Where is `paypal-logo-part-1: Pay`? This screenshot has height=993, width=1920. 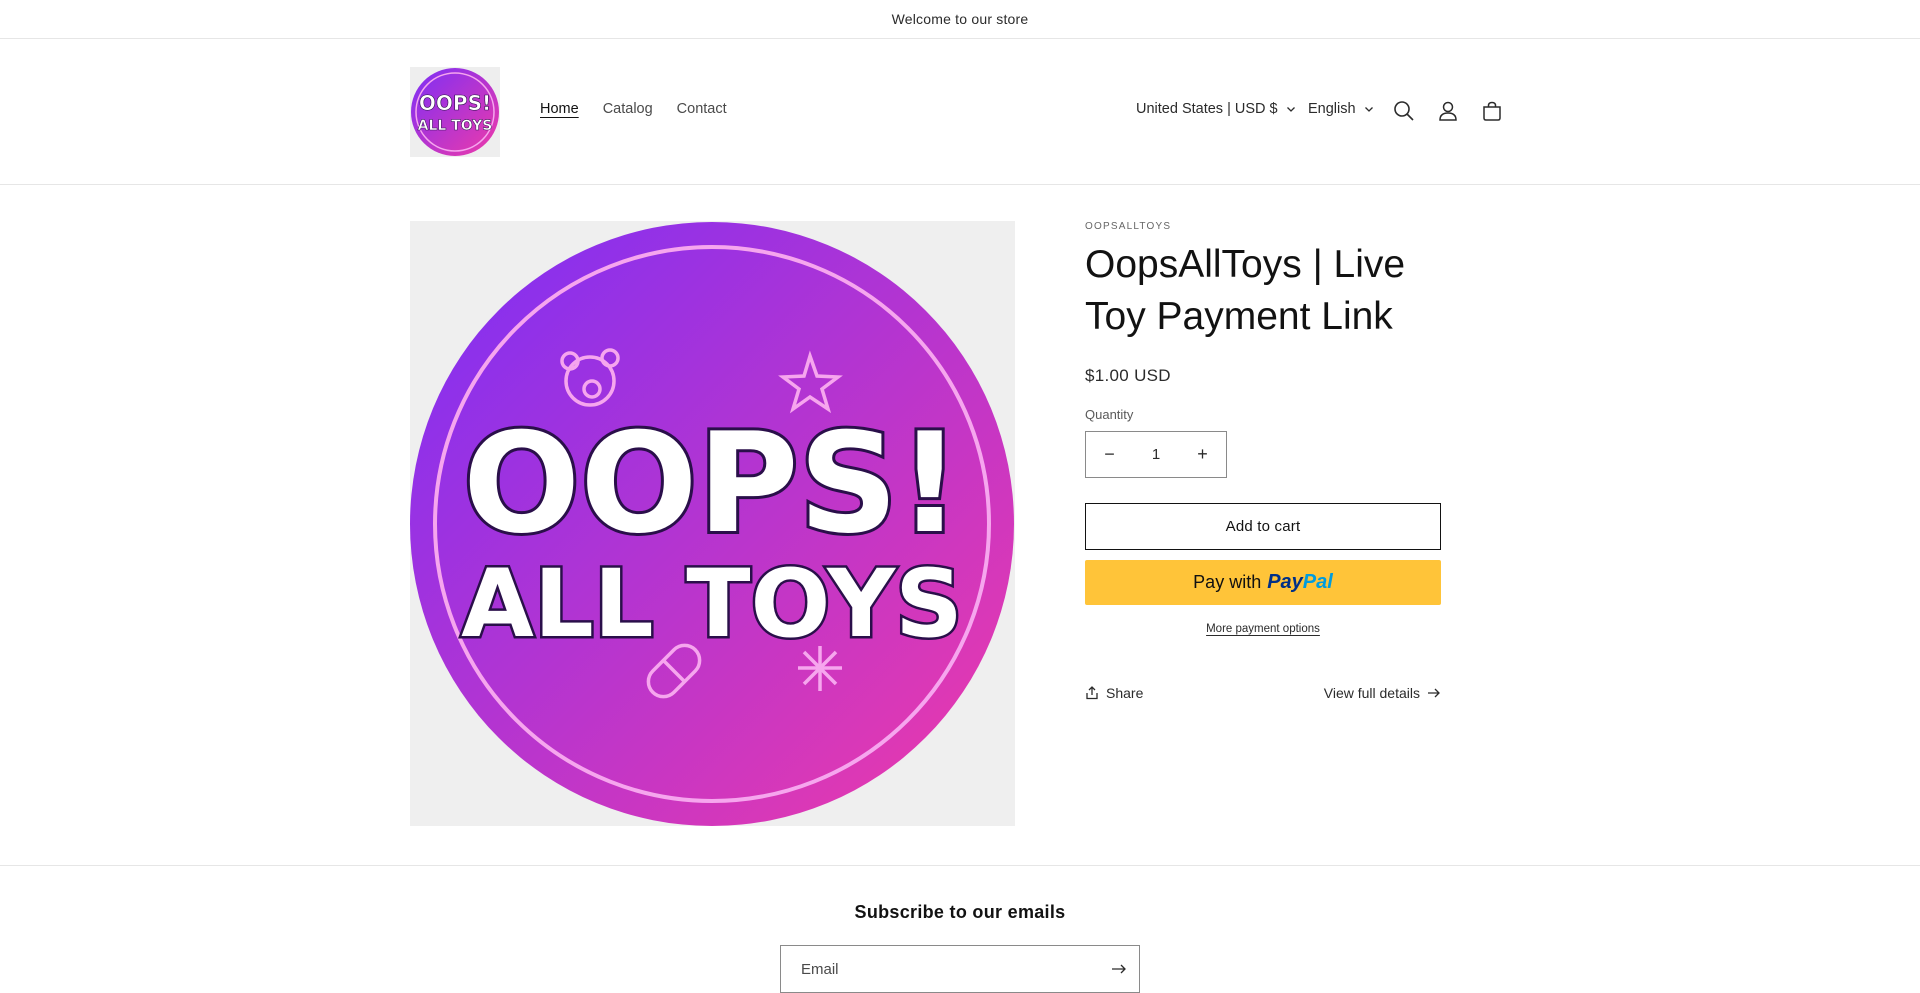
paypal-logo-part-1: Pay is located at coordinates (1285, 582).